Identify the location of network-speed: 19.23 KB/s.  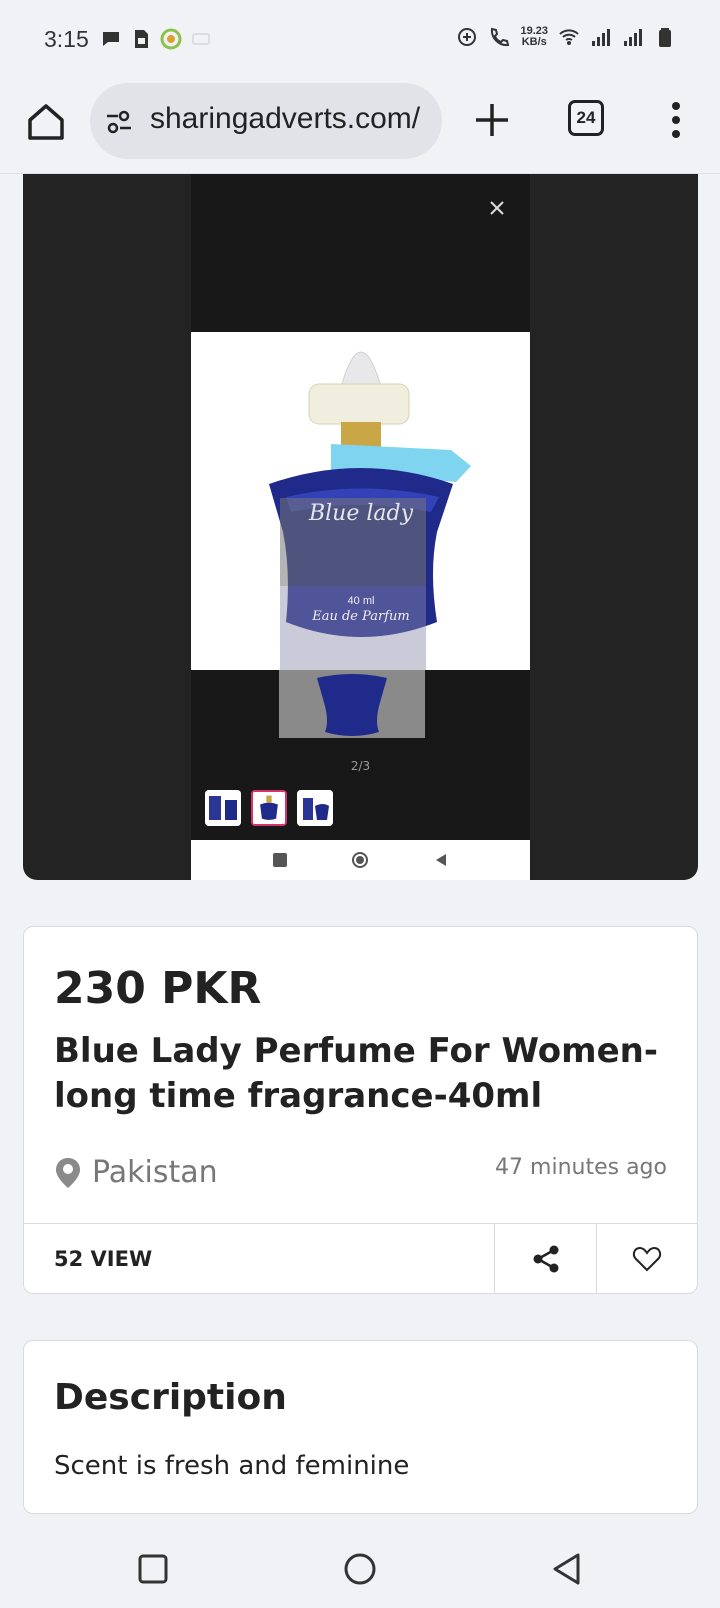
(534, 37).